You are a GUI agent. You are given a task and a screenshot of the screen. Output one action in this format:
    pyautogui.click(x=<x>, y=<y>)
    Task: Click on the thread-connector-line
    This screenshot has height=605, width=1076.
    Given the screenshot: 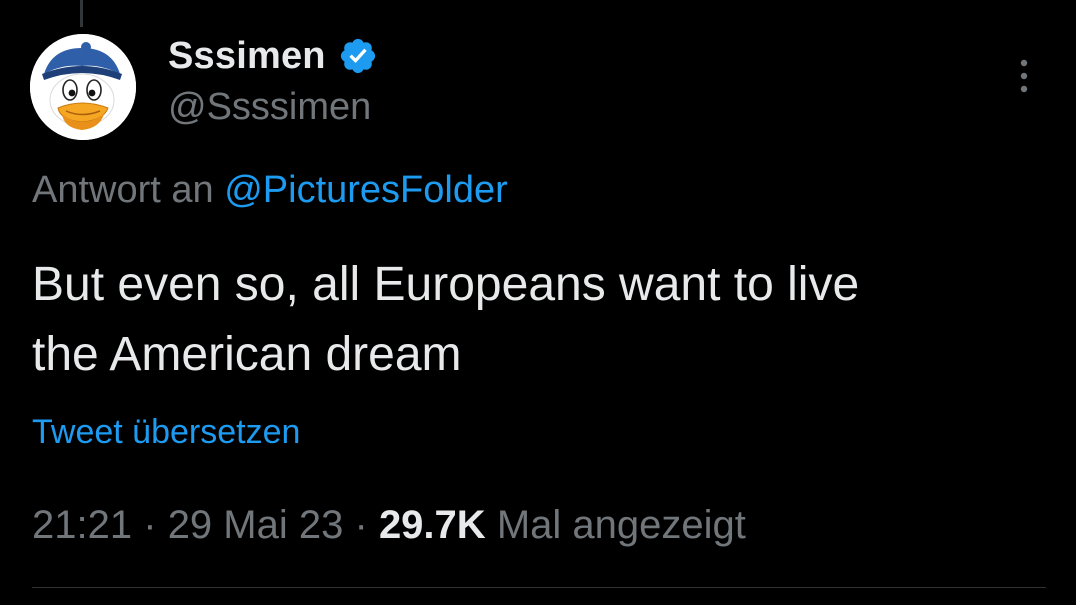 What is the action you would take?
    pyautogui.click(x=81, y=13)
    